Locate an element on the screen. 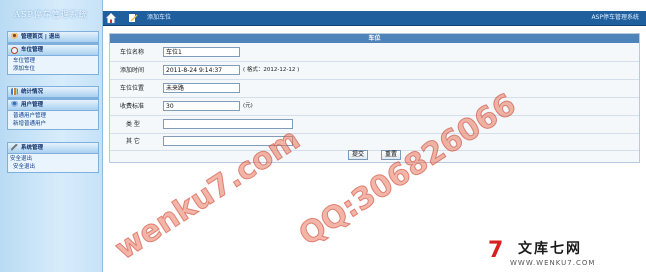 The height and width of the screenshot is (272, 646). sidebar-panel-home: 管理首页 | 退出 is located at coordinates (53, 37).